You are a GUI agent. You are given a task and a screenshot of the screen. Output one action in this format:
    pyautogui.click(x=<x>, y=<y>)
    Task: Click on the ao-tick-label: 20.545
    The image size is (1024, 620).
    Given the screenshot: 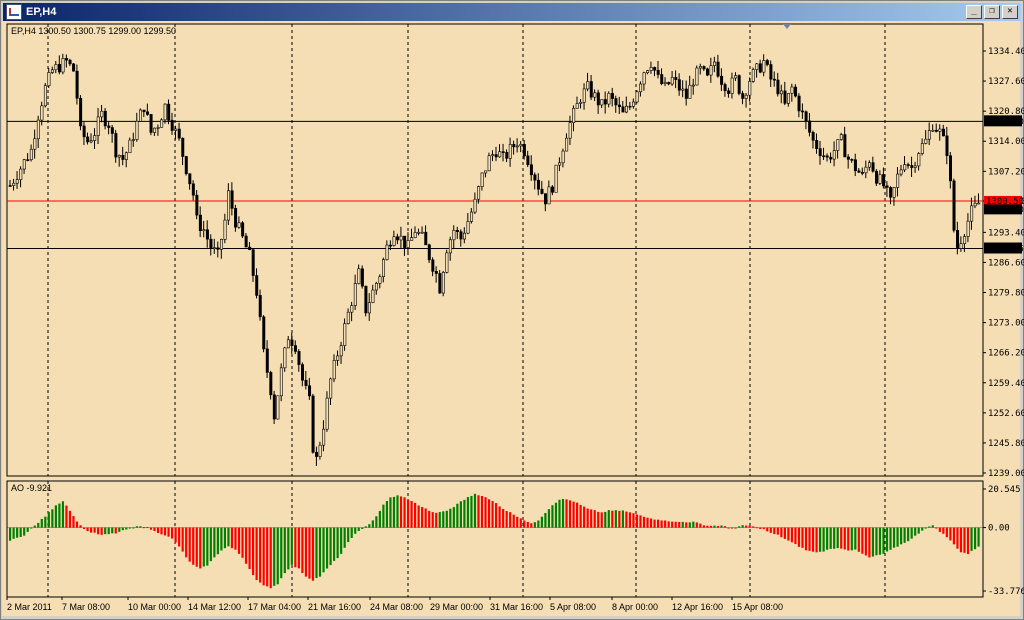 What is the action you would take?
    pyautogui.click(x=1004, y=490)
    